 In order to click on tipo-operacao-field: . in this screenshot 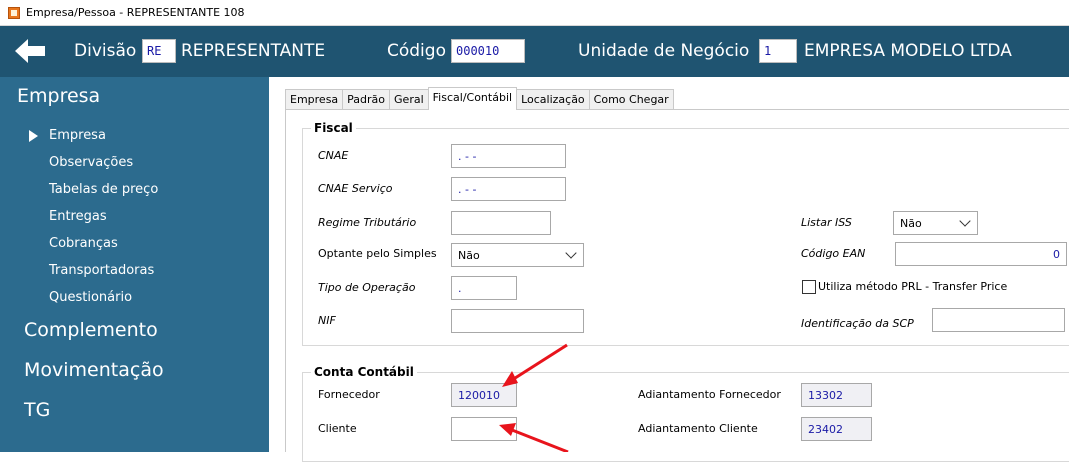, I will do `click(484, 288)`.